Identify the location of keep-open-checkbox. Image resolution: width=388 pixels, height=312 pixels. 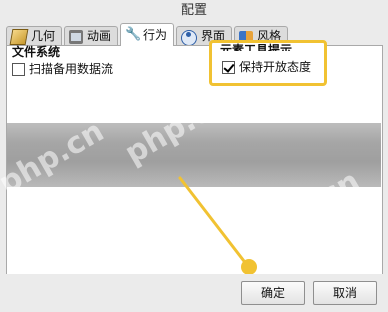
(228, 67).